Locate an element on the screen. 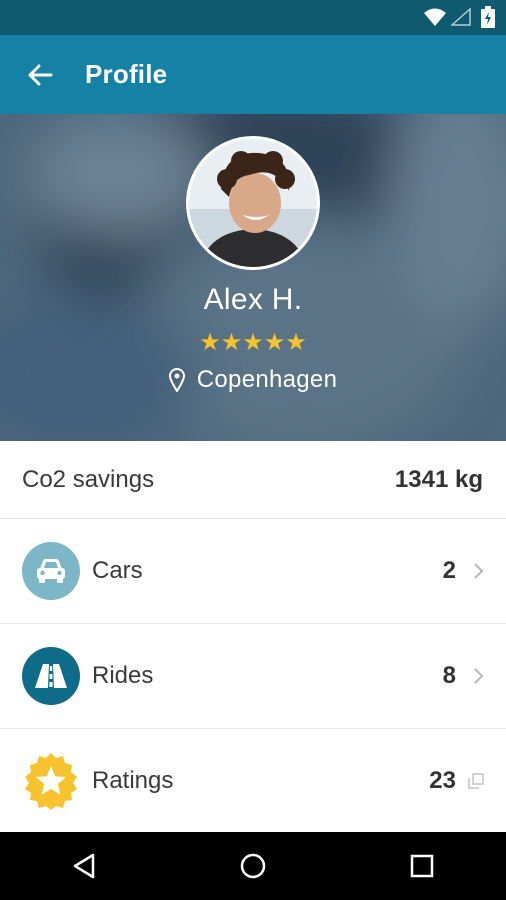  rides-count: 8 is located at coordinates (449, 675).